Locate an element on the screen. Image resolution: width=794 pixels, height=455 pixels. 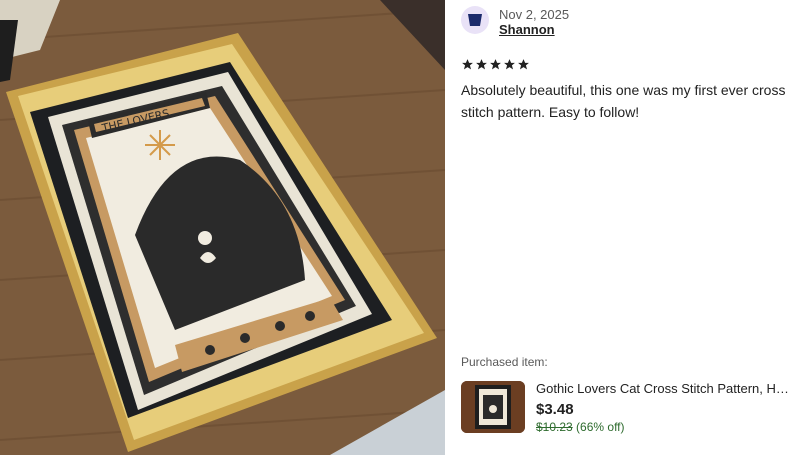
purchased-item-thumbnail is located at coordinates (493, 407).